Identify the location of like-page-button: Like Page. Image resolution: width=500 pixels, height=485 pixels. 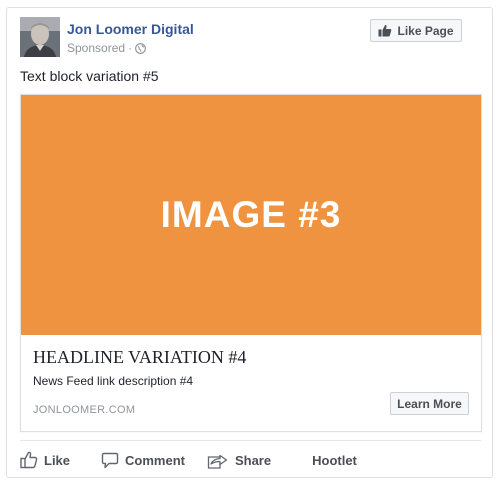
(416, 30).